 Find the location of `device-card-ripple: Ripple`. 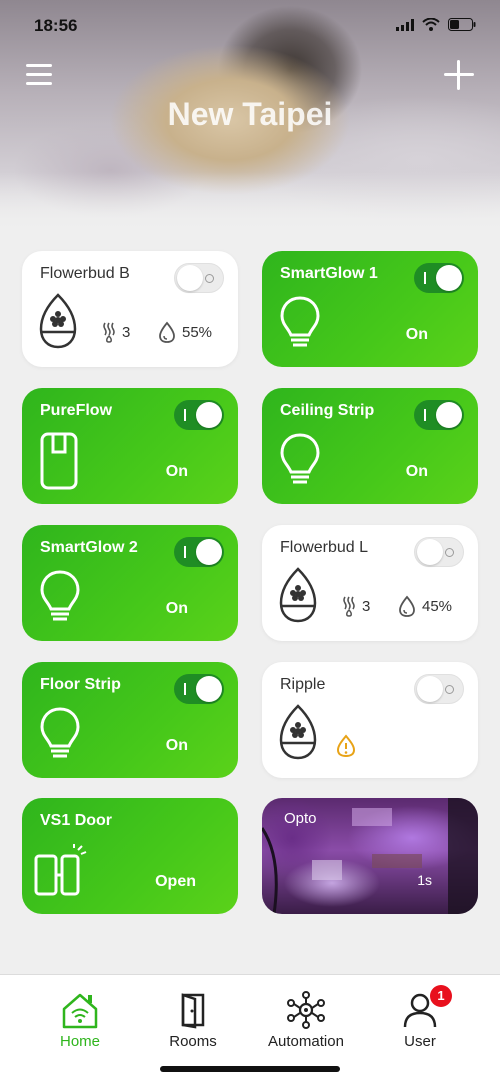

device-card-ripple: Ripple is located at coordinates (370, 720).